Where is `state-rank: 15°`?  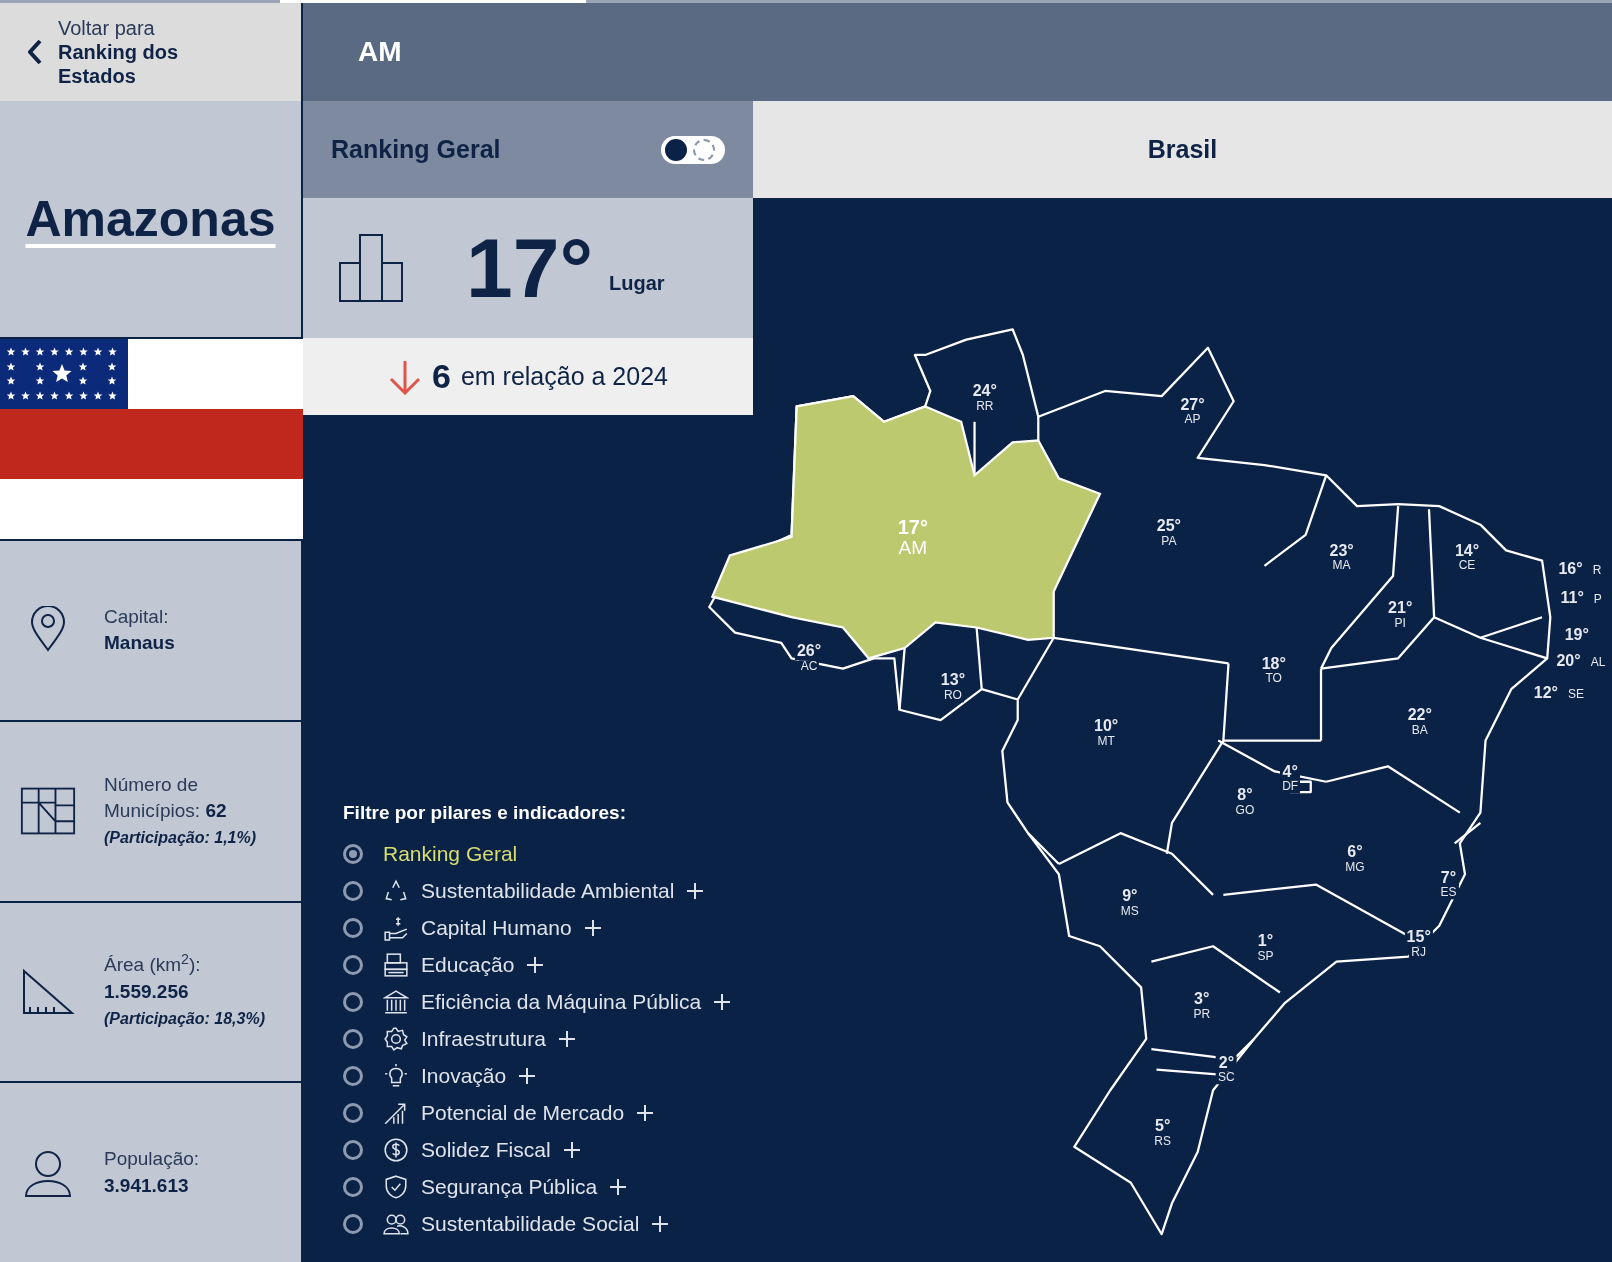 state-rank: 15° is located at coordinates (1418, 938).